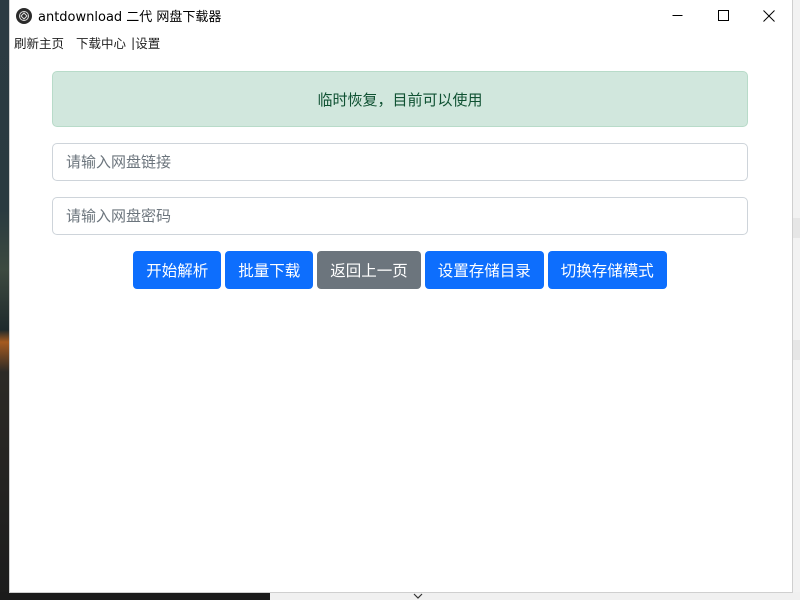 The height and width of the screenshot is (600, 800). I want to click on menu-download-center: 下载中心, so click(101, 42).